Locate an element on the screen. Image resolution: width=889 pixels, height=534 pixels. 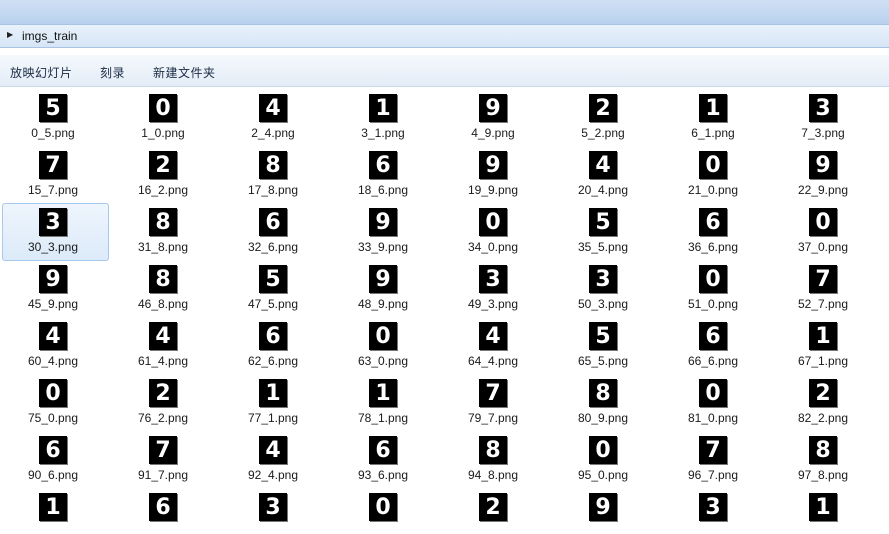
file-item: 9 is located at coordinates (605, 513).